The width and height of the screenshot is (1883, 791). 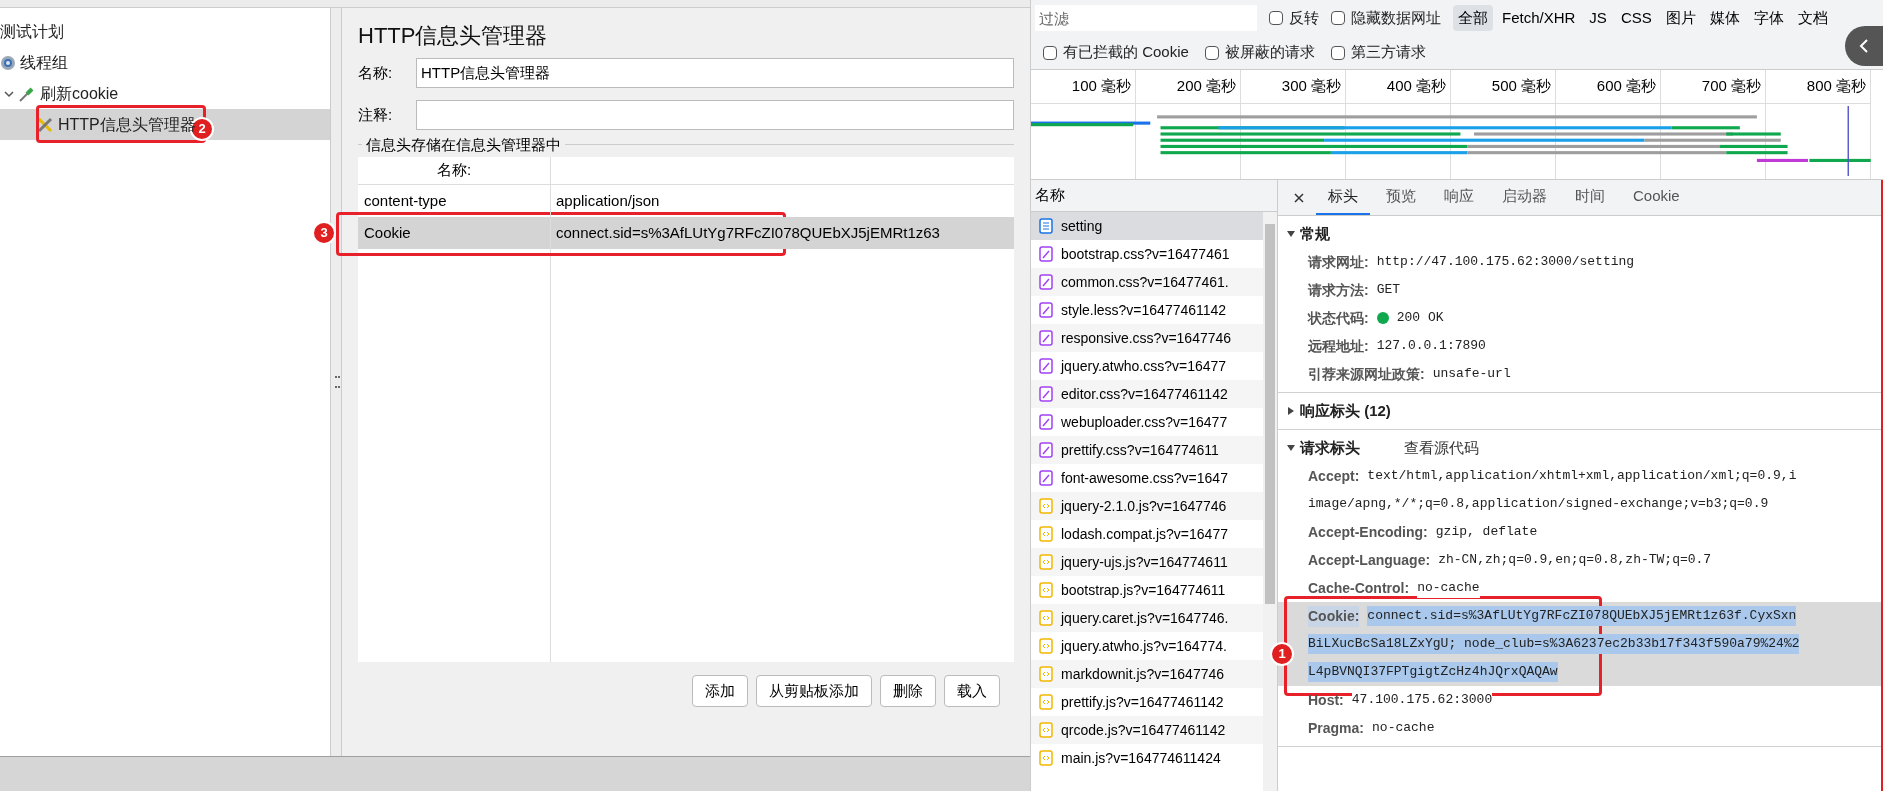 What do you see at coordinates (165, 93) in the screenshot?
I see `tree-item: 刷新cookie` at bounding box center [165, 93].